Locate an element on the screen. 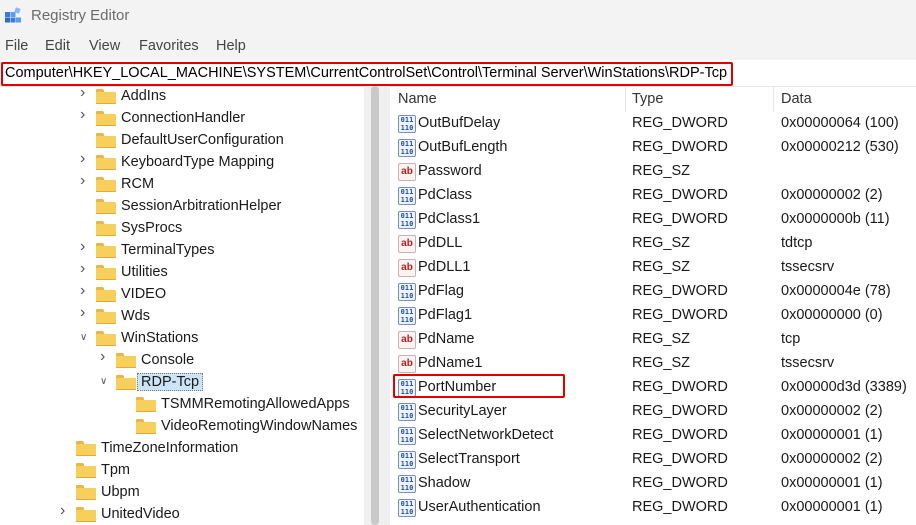 This screenshot has height=525, width=916. value-data: 0x00000064 (100) is located at coordinates (840, 123).